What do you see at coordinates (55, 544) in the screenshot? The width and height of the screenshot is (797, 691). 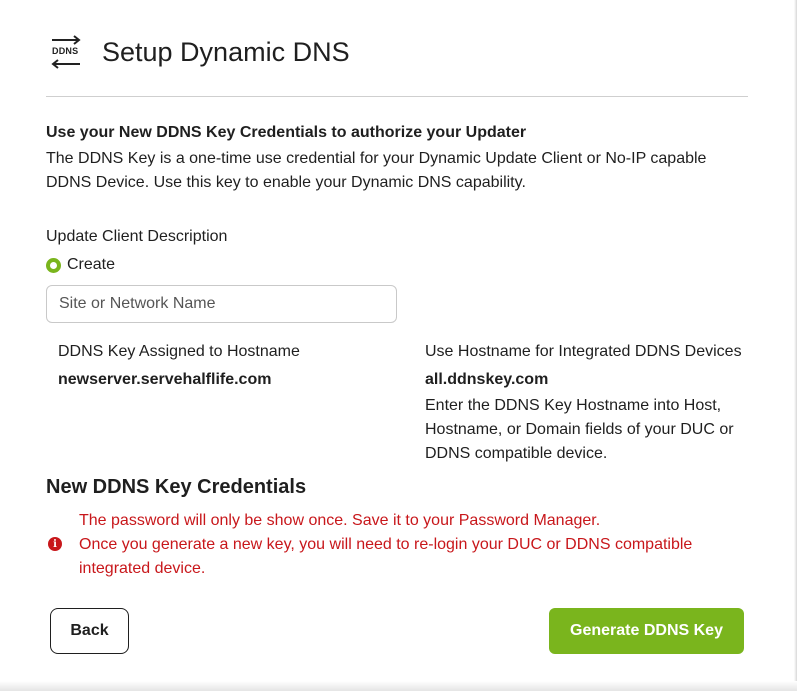 I see `info-icon: i` at bounding box center [55, 544].